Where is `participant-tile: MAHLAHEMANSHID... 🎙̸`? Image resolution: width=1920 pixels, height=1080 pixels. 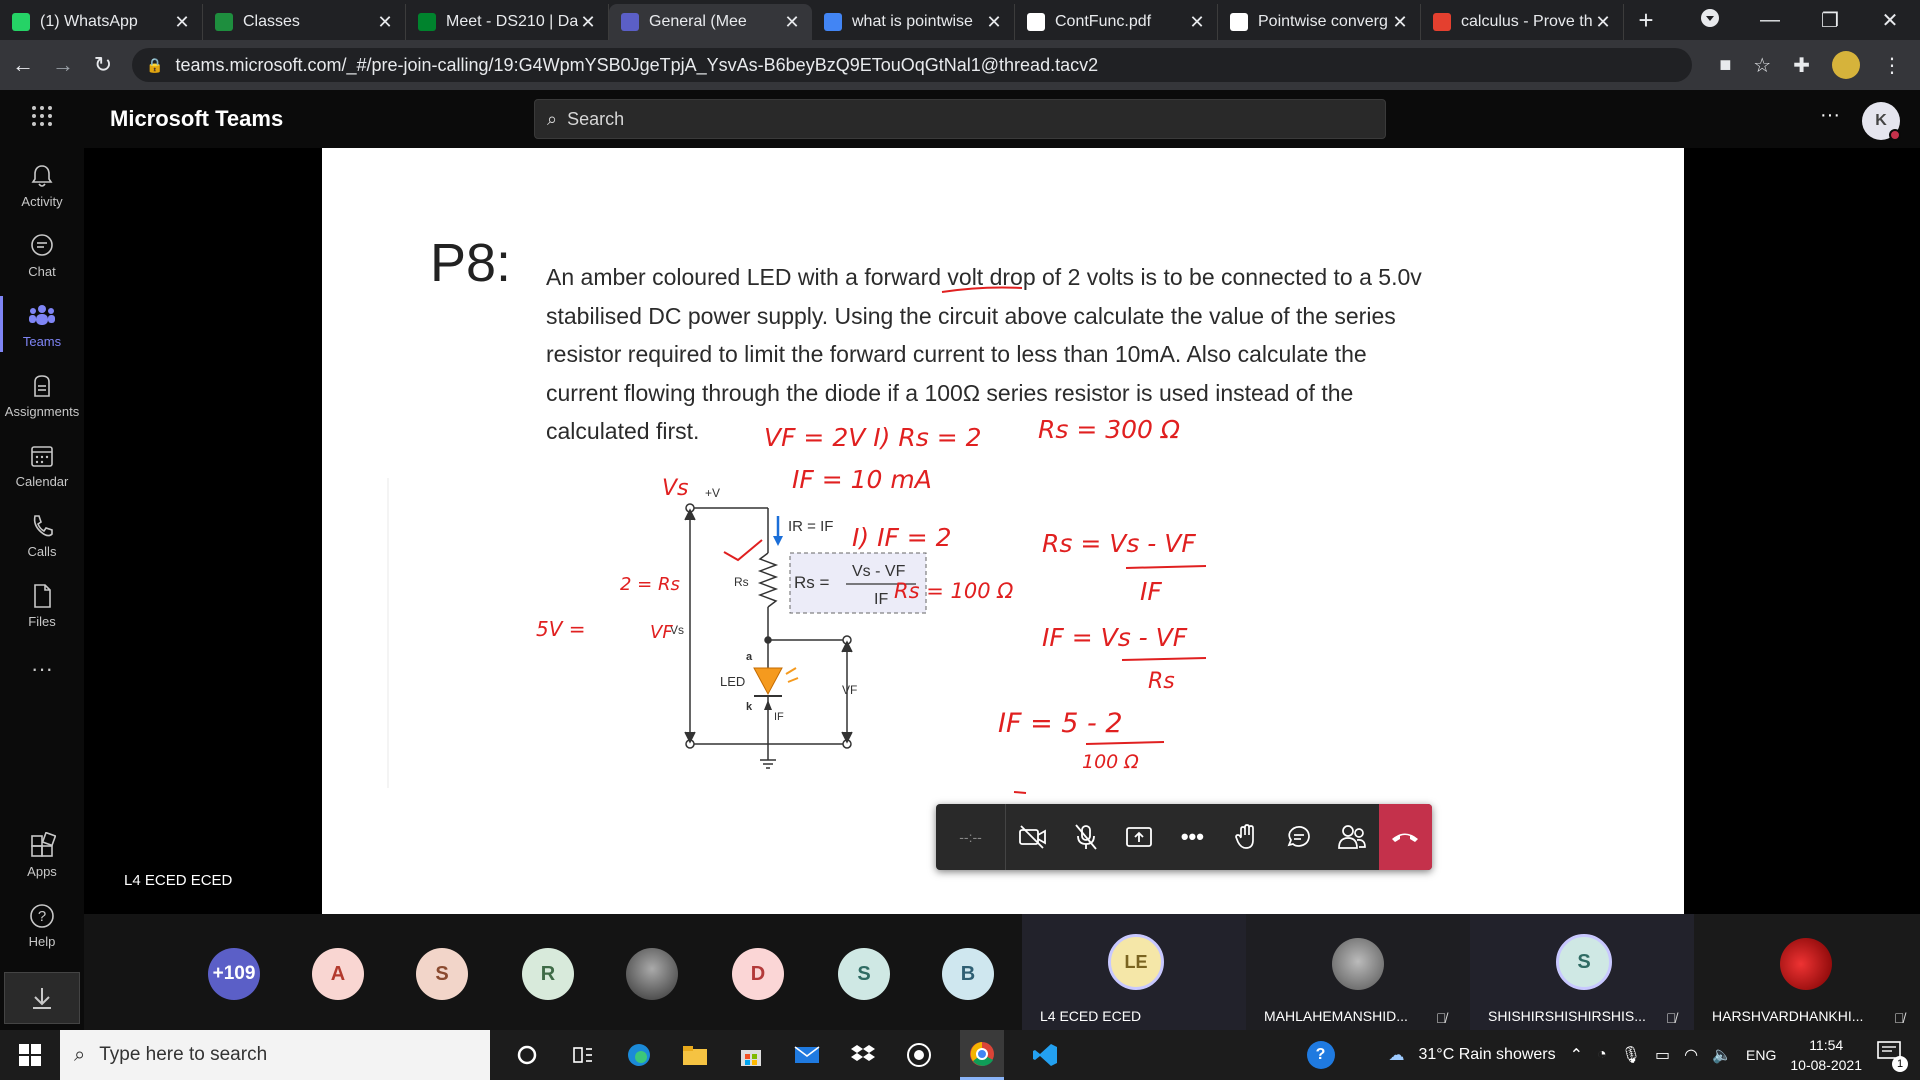
participant-tile: MAHLAHEMANSHID... 🎙̸ is located at coordinates (1358, 972).